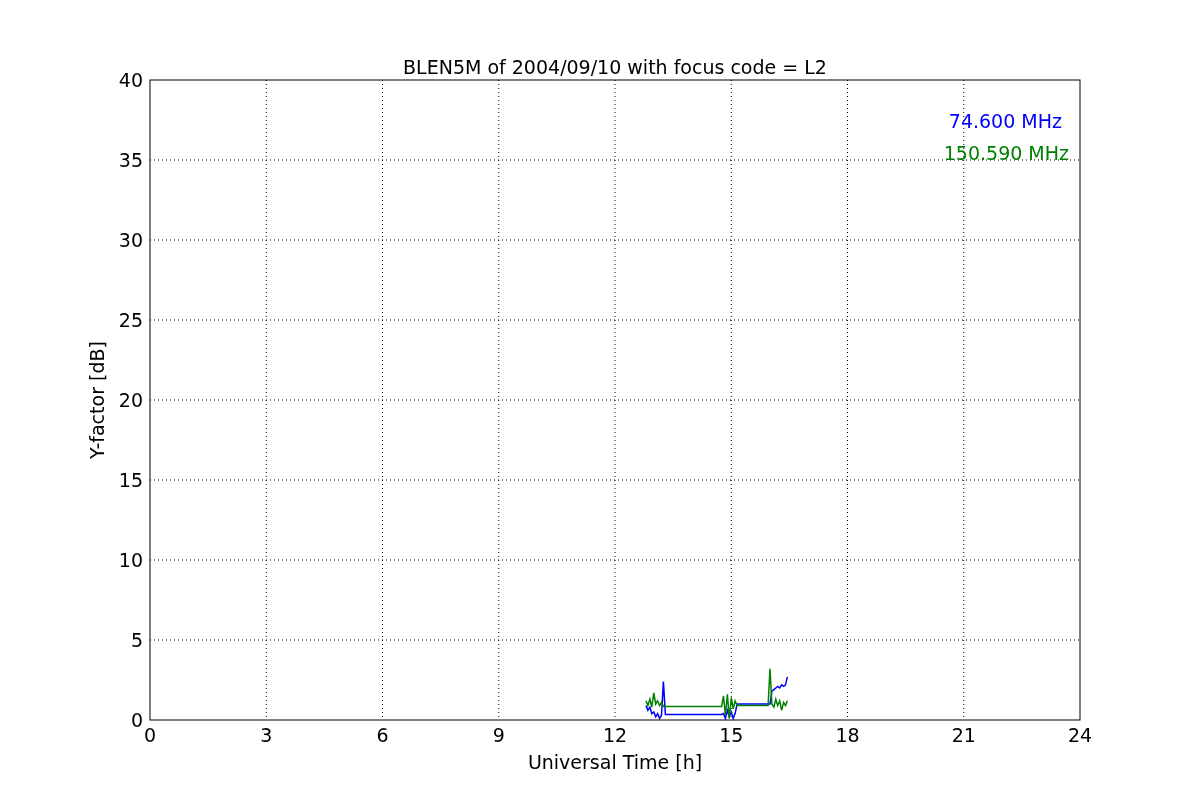 This screenshot has width=1200, height=800. Describe the element at coordinates (1005, 121) in the screenshot. I see `legend-label: 74.600 MHz` at that location.